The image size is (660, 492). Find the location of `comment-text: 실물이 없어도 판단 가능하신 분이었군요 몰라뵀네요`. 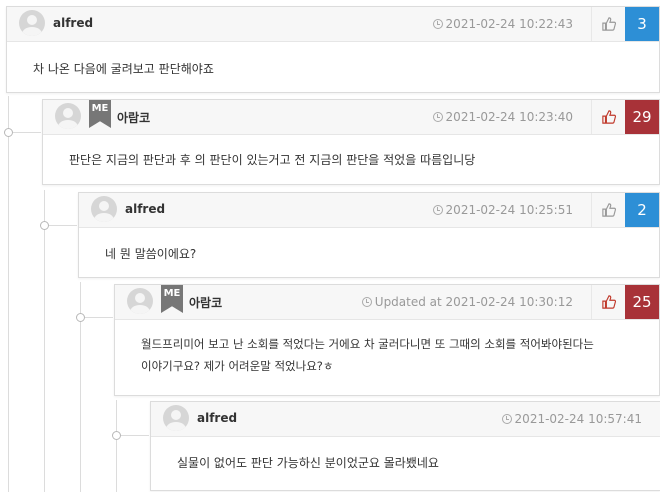

comment-text: 실물이 없어도 판단 가능하신 분이었군요 몰라뵀네요 is located at coordinates (308, 463).